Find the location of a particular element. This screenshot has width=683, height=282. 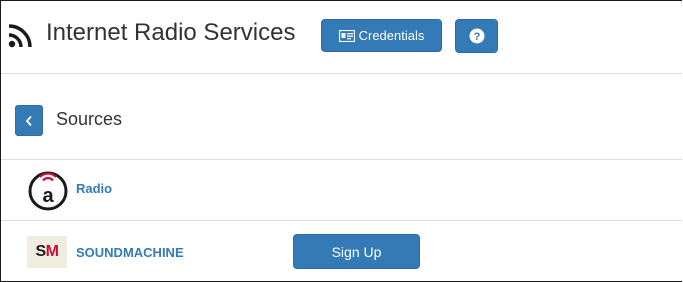

radio-logo-icon: a is located at coordinates (48, 191).